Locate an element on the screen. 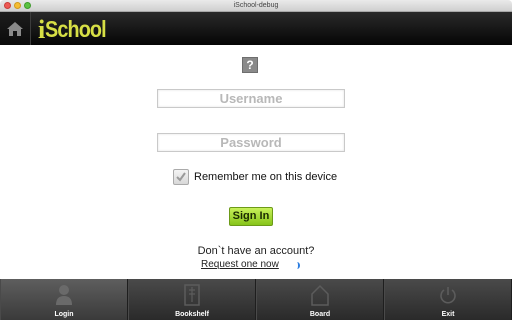 Image resolution: width=512 pixels, height=320 pixels. tab-board-label: Board is located at coordinates (320, 314).